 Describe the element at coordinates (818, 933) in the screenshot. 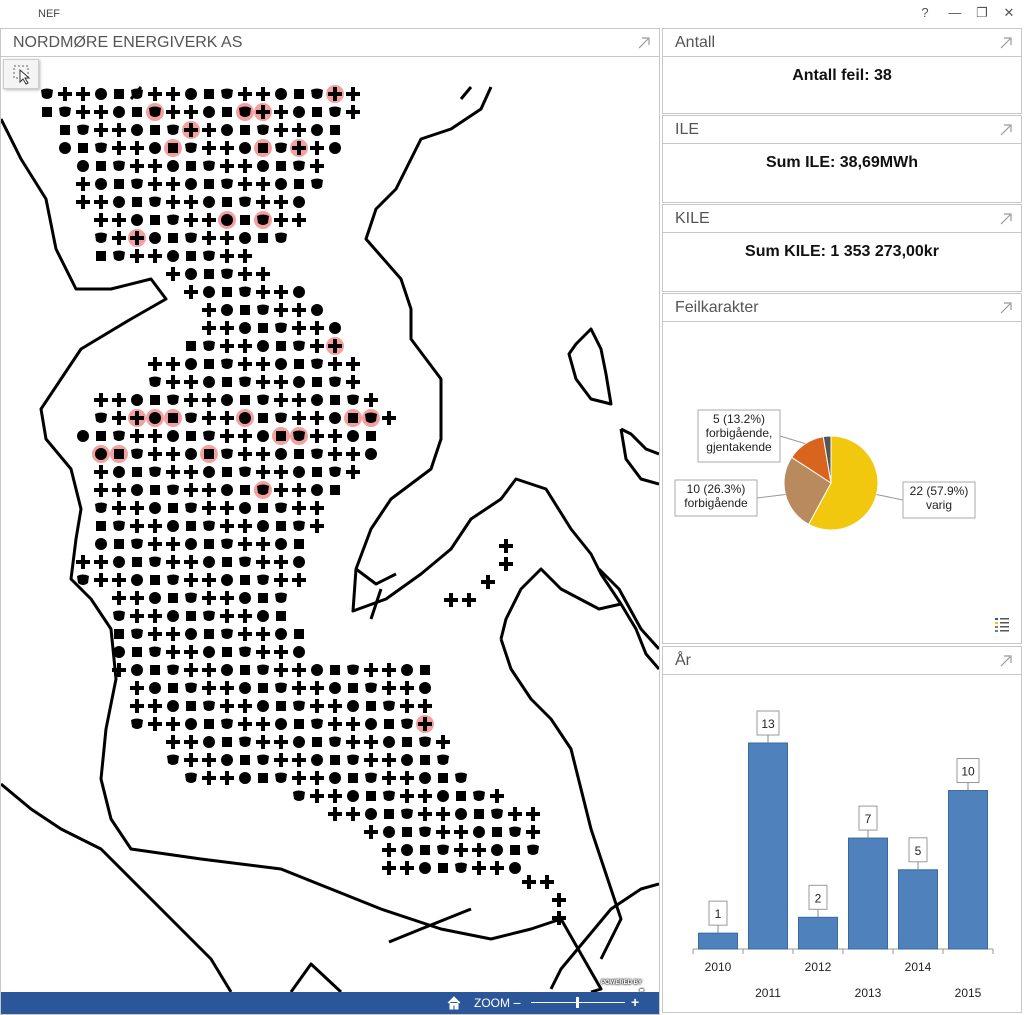

I see `bar` at that location.